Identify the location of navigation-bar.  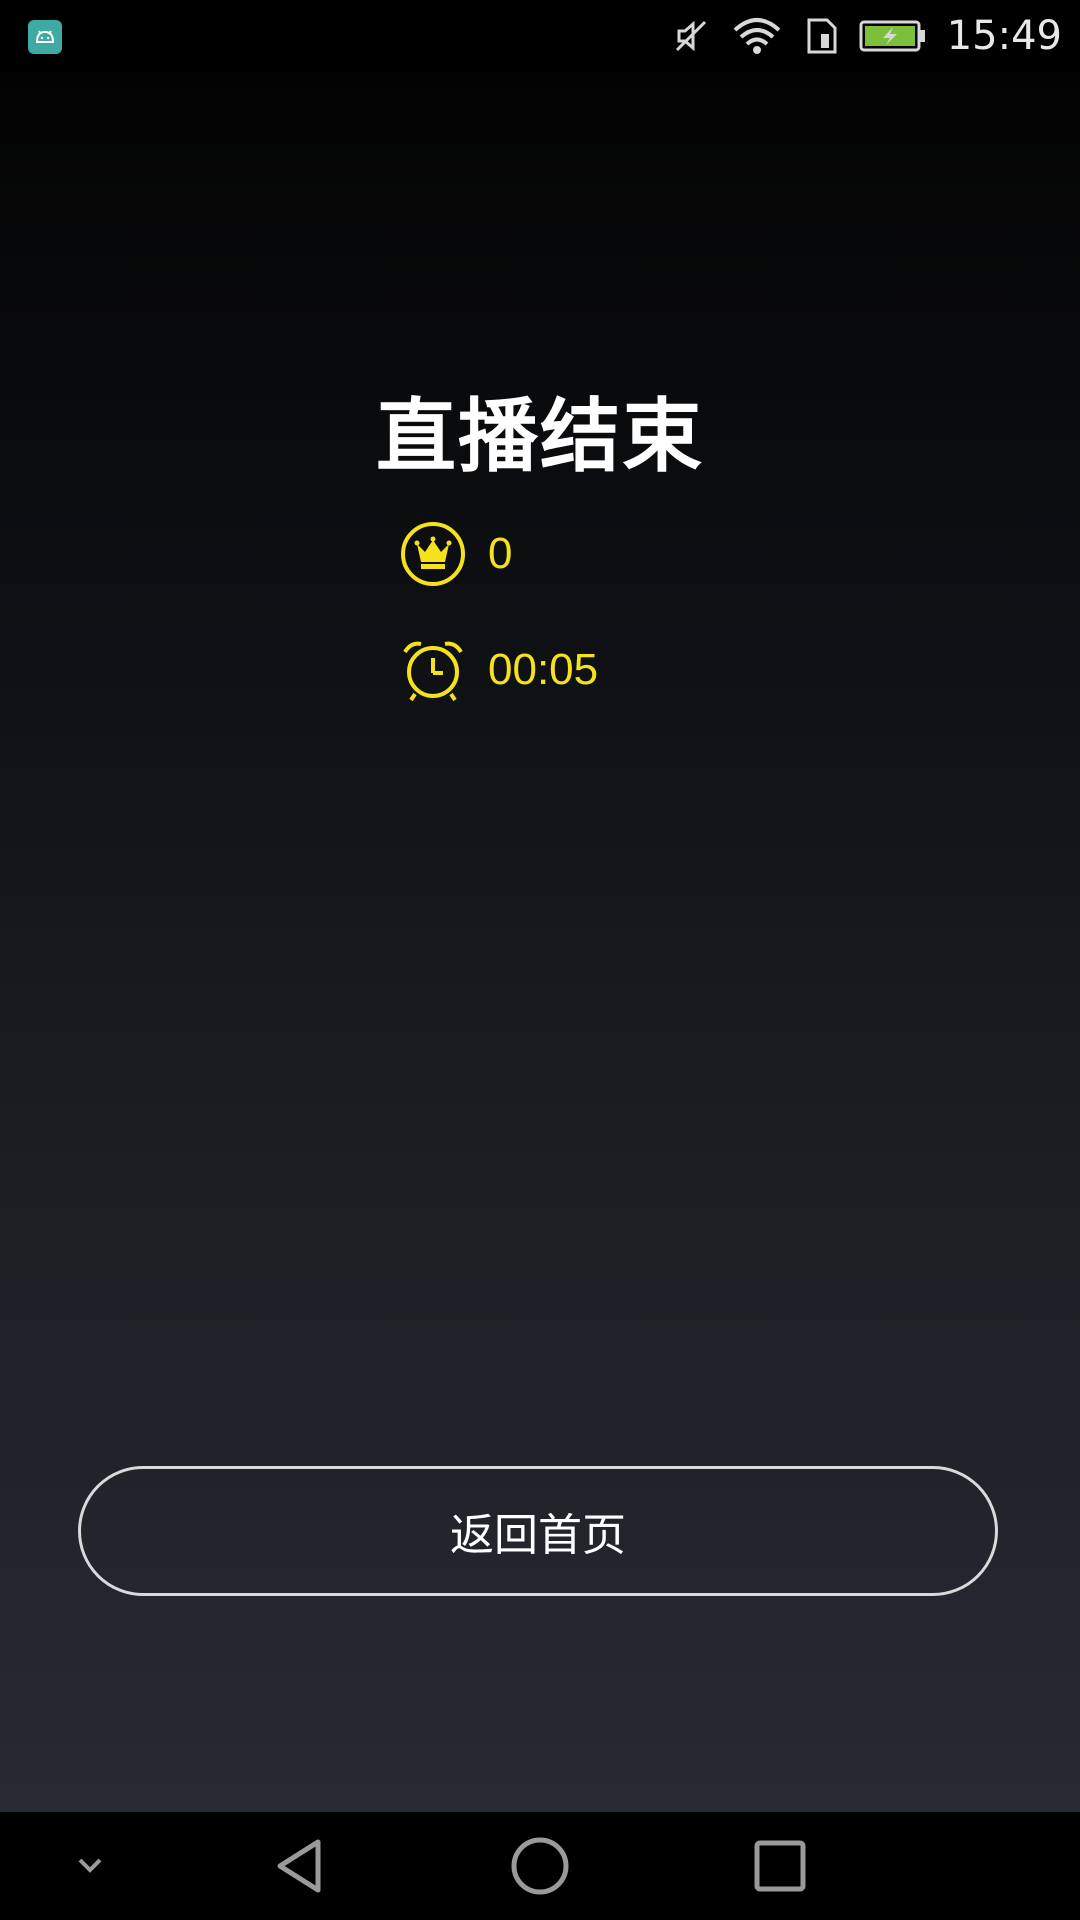
(540, 1866).